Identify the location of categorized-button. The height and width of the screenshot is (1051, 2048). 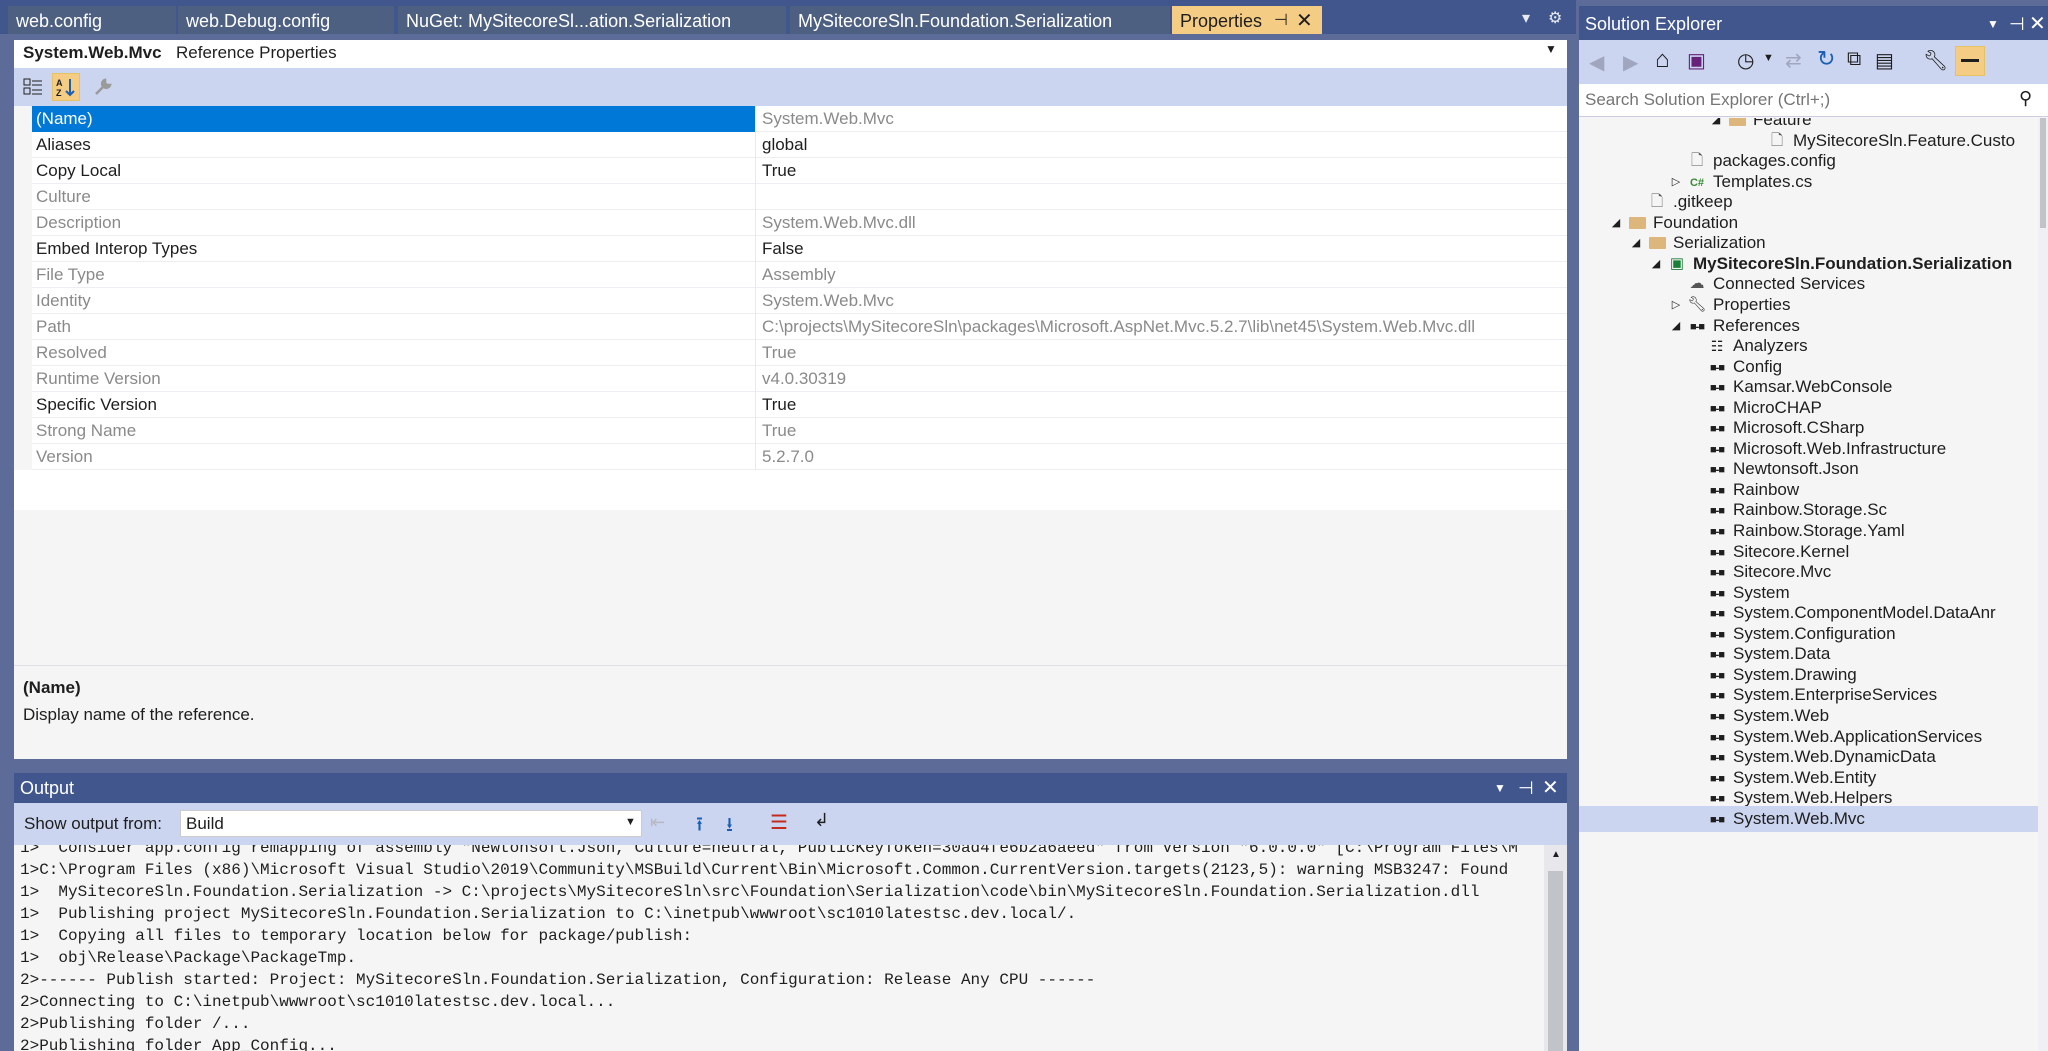
(33, 87).